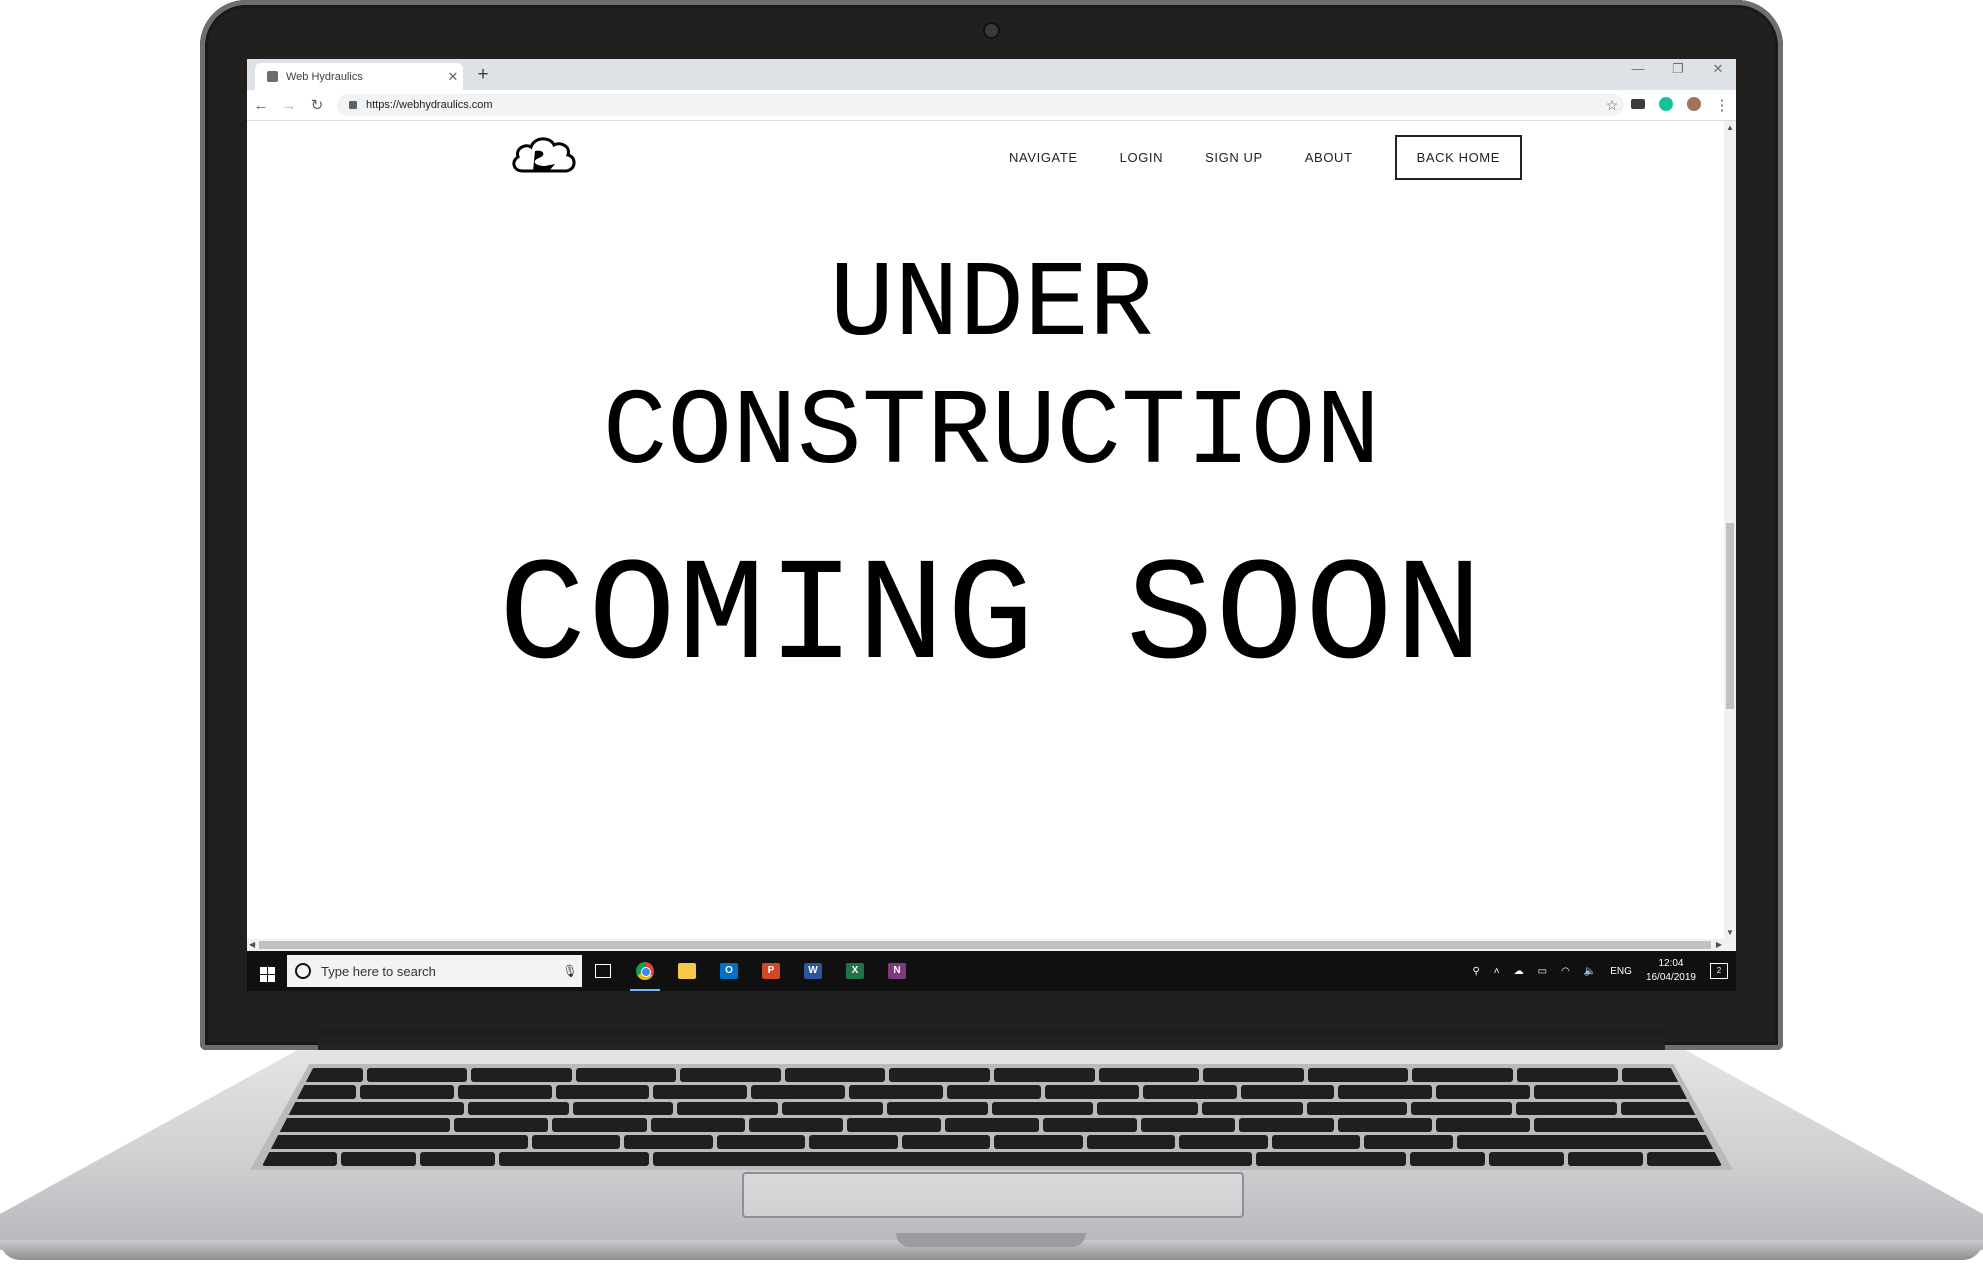  What do you see at coordinates (1671, 963) in the screenshot?
I see `clock-time: 12:04` at bounding box center [1671, 963].